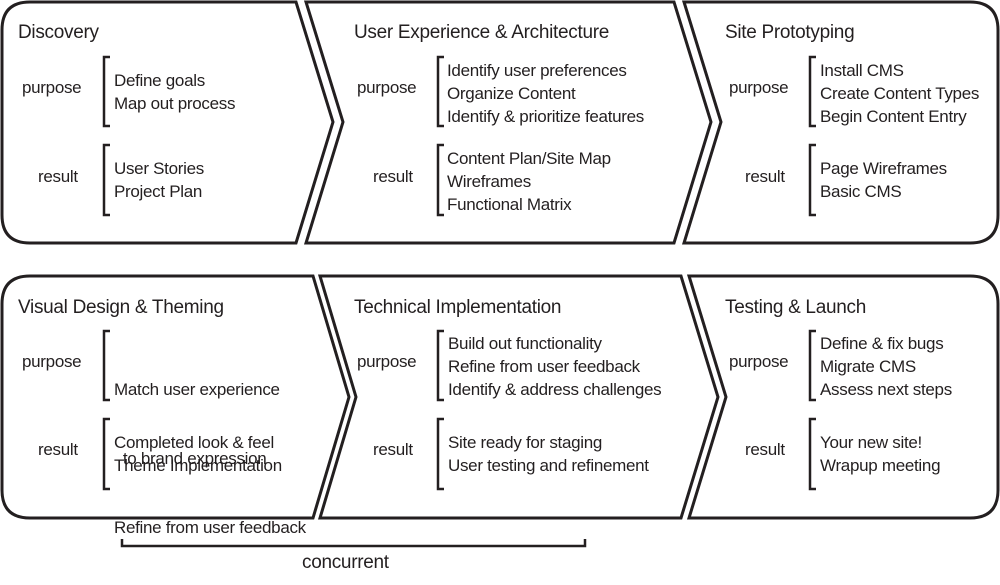 This screenshot has width=1000, height=585. What do you see at coordinates (529, 158) in the screenshot?
I see `result-item: Content Plan/Site Map` at bounding box center [529, 158].